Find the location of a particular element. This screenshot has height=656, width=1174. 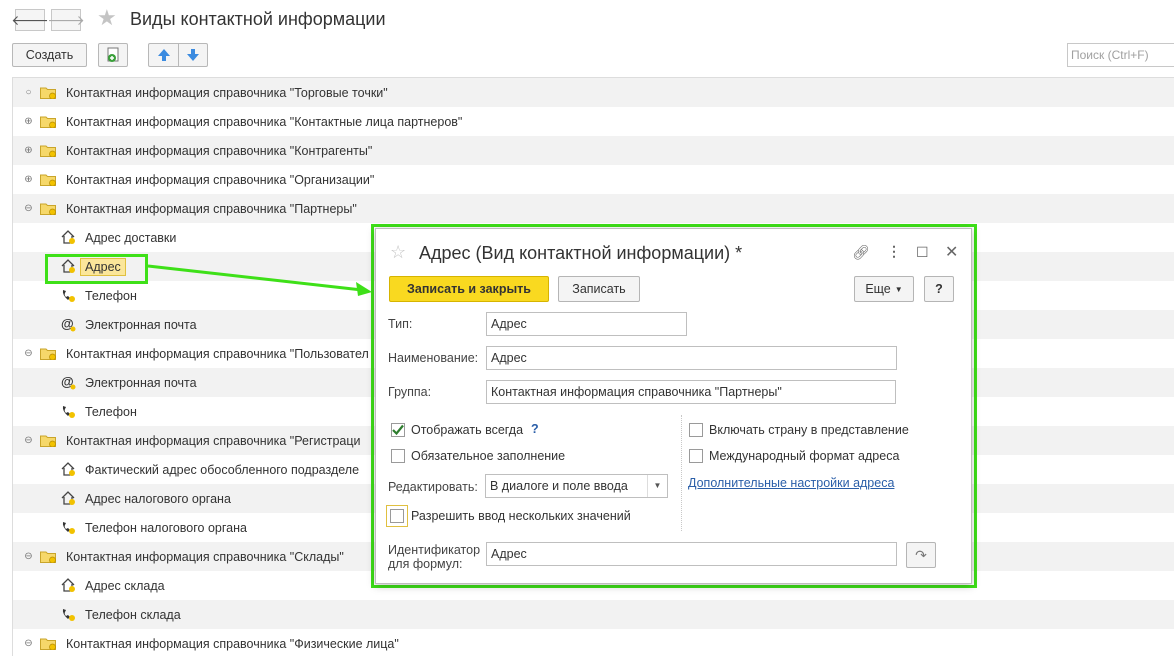

close-icon: ✕ is located at coordinates (951, 252).